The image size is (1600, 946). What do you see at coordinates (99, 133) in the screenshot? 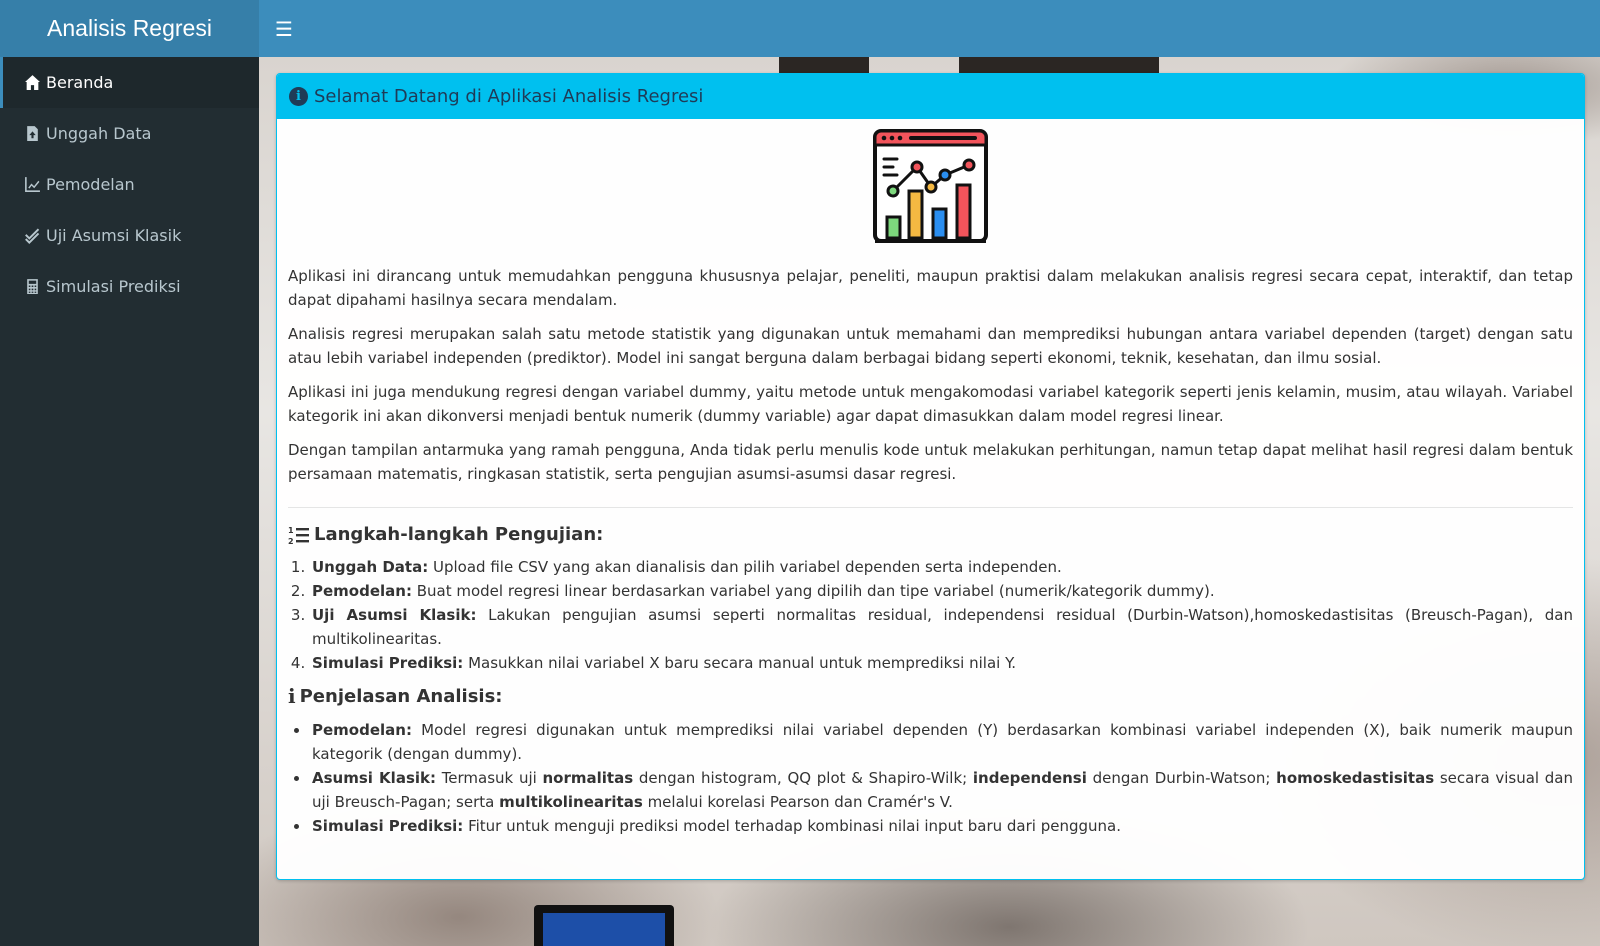
I see `sidebar-item-label: Unggah Data` at bounding box center [99, 133].